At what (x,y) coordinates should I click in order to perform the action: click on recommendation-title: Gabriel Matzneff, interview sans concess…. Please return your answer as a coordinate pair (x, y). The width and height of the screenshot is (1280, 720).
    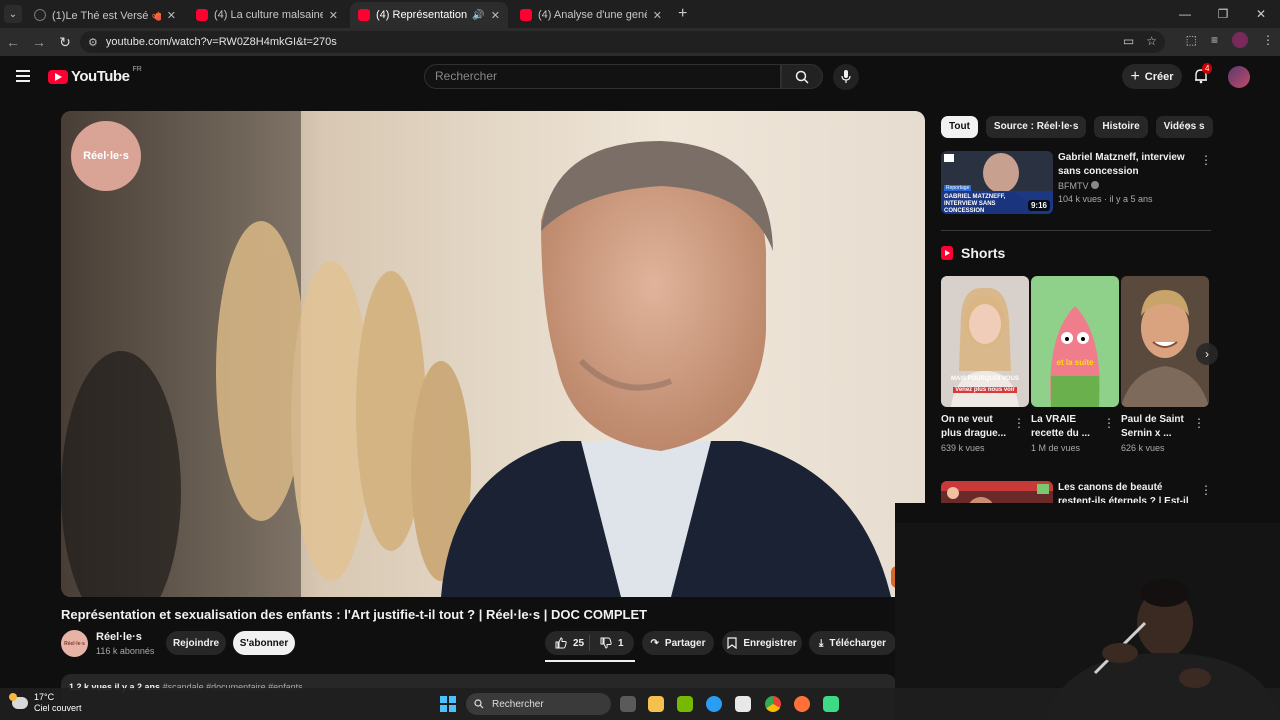
    Looking at the image, I should click on (1128, 165).